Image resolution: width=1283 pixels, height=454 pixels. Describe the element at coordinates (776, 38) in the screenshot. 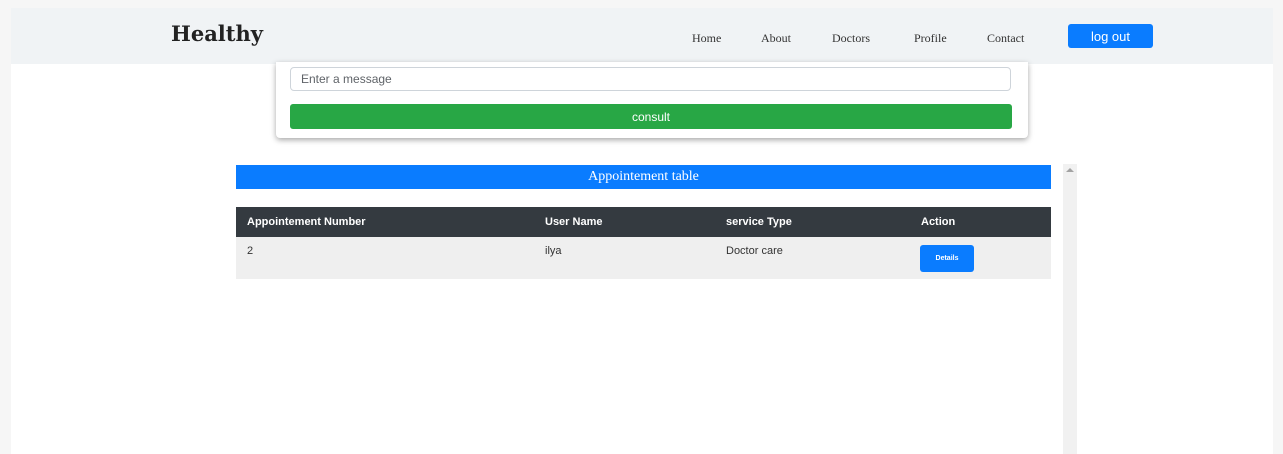

I see `nav-link-about: About` at that location.